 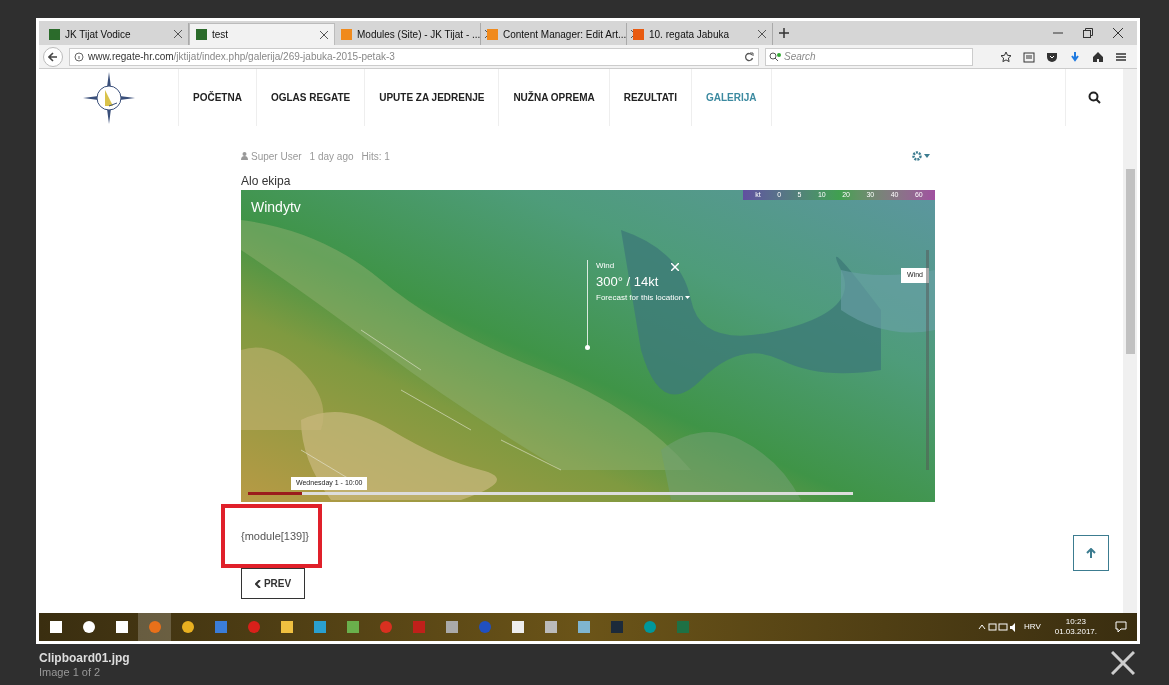 I want to click on download-icon, so click(x=1075, y=56).